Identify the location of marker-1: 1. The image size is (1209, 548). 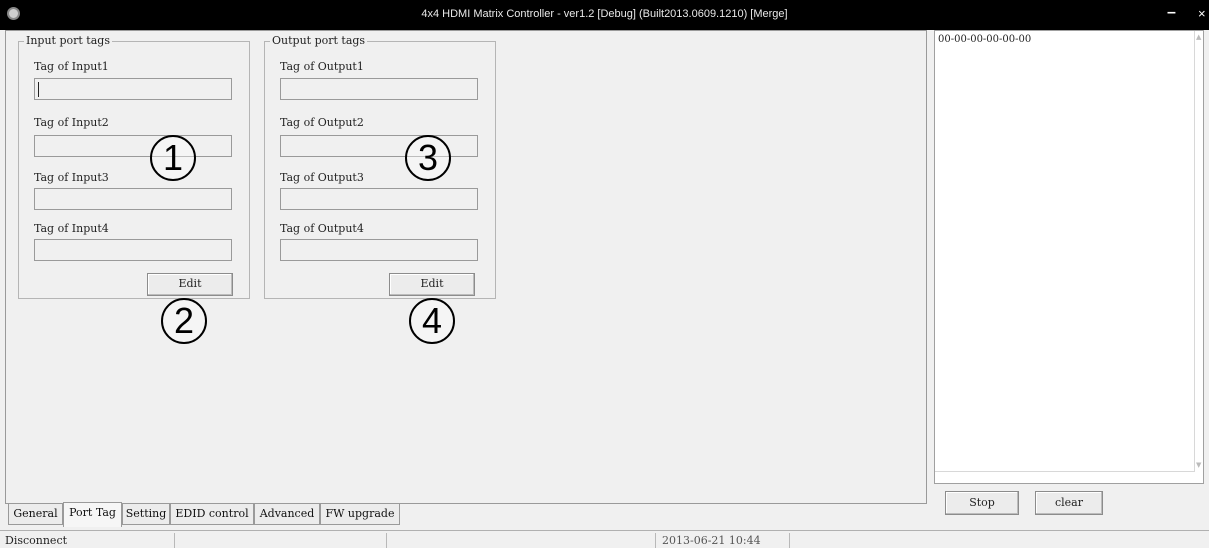
(173, 158).